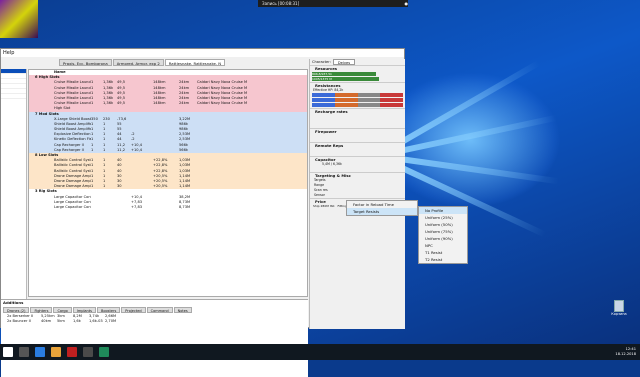 This screenshot has width=640, height=377. What do you see at coordinates (625, 354) in the screenshot?
I see `clock-date: 18.12.2018` at bounding box center [625, 354].